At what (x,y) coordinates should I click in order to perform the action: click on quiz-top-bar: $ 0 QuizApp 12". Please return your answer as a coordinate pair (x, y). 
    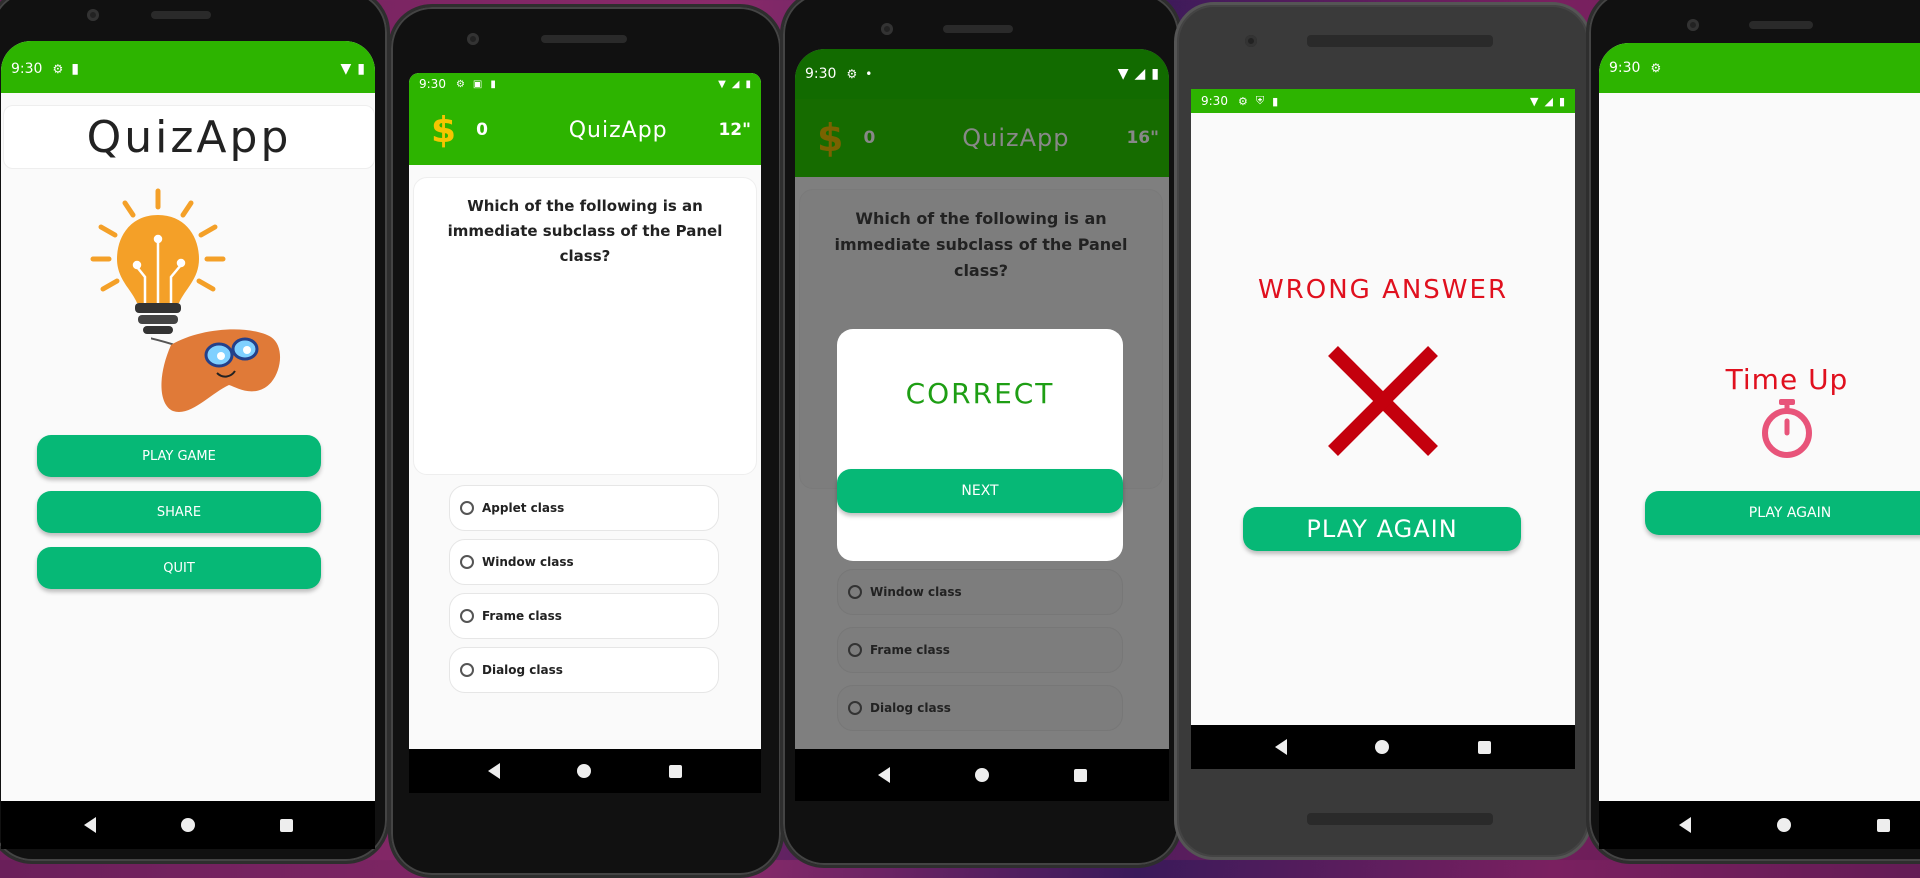
    Looking at the image, I should click on (585, 130).